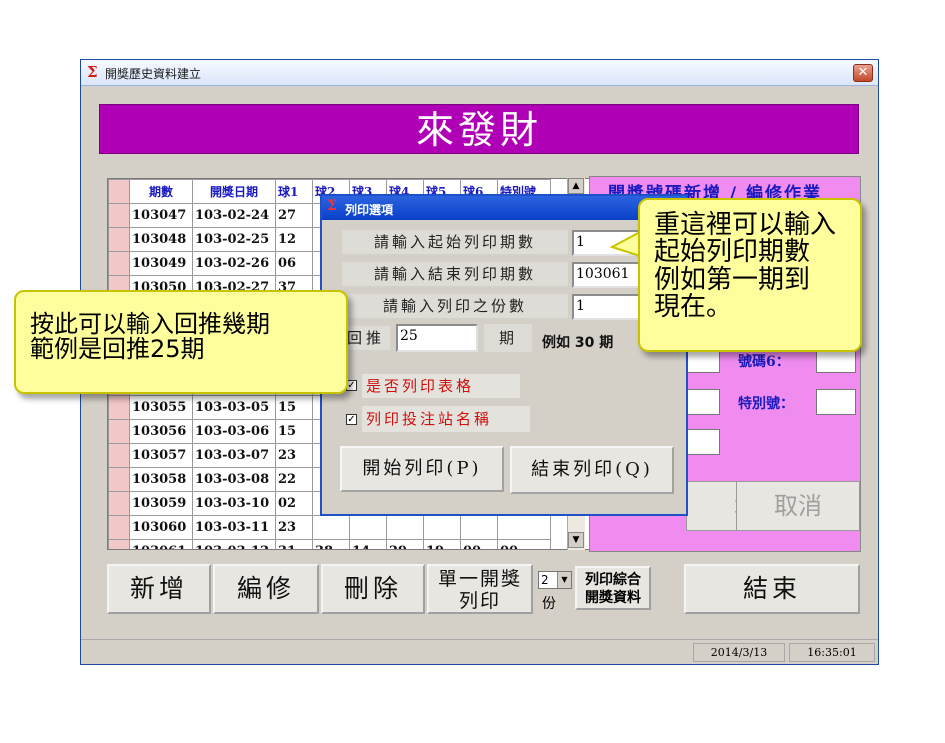  What do you see at coordinates (703, 442) in the screenshot?
I see `number-input-b` at bounding box center [703, 442].